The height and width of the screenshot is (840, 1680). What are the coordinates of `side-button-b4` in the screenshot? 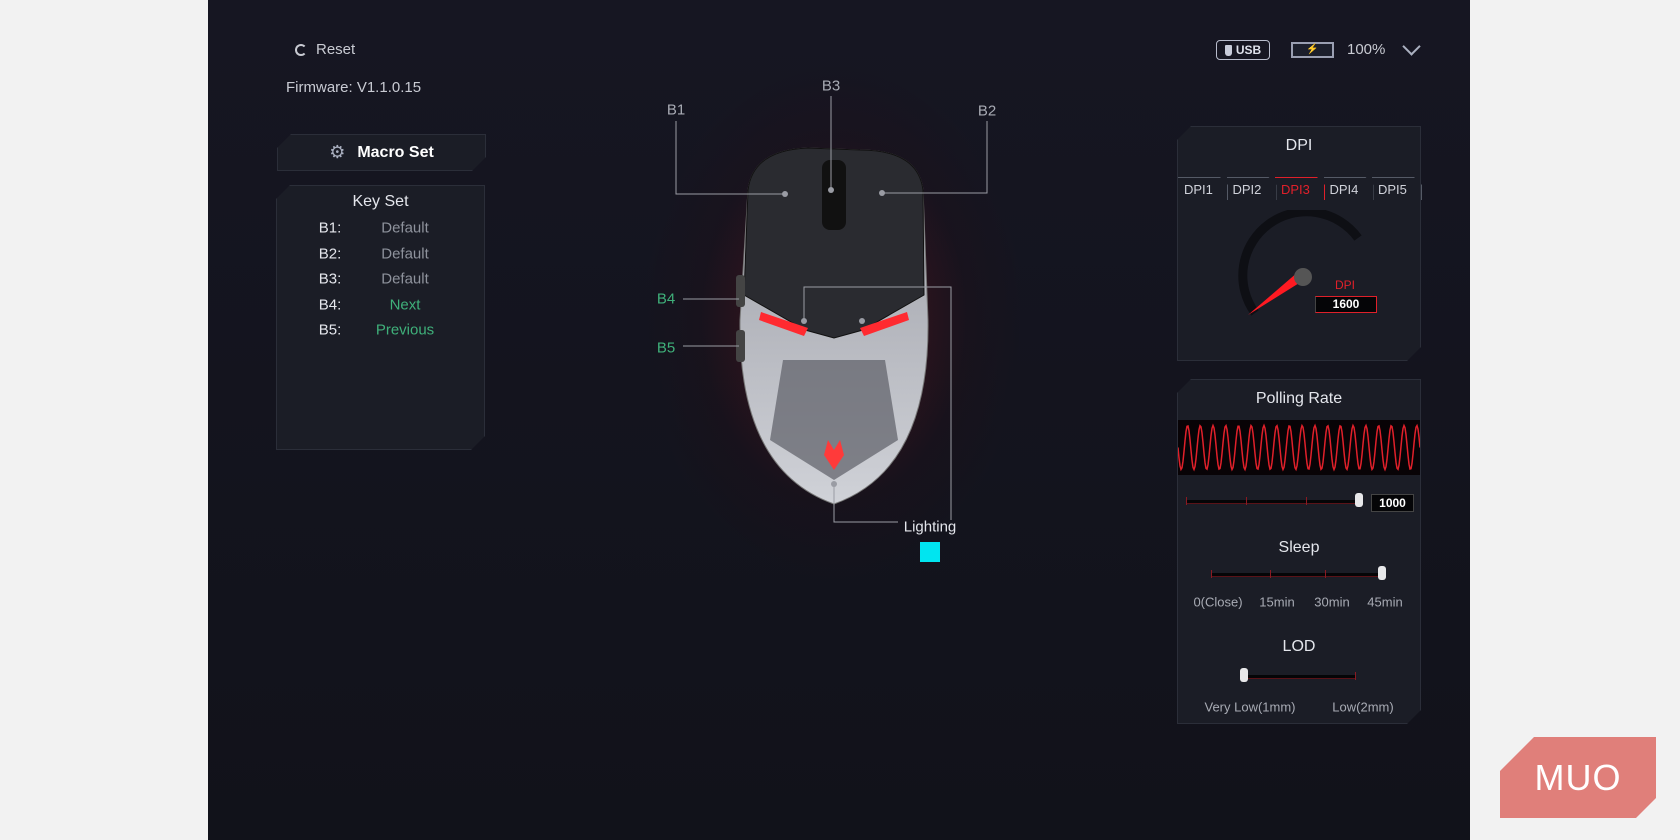 It's located at (740, 291).